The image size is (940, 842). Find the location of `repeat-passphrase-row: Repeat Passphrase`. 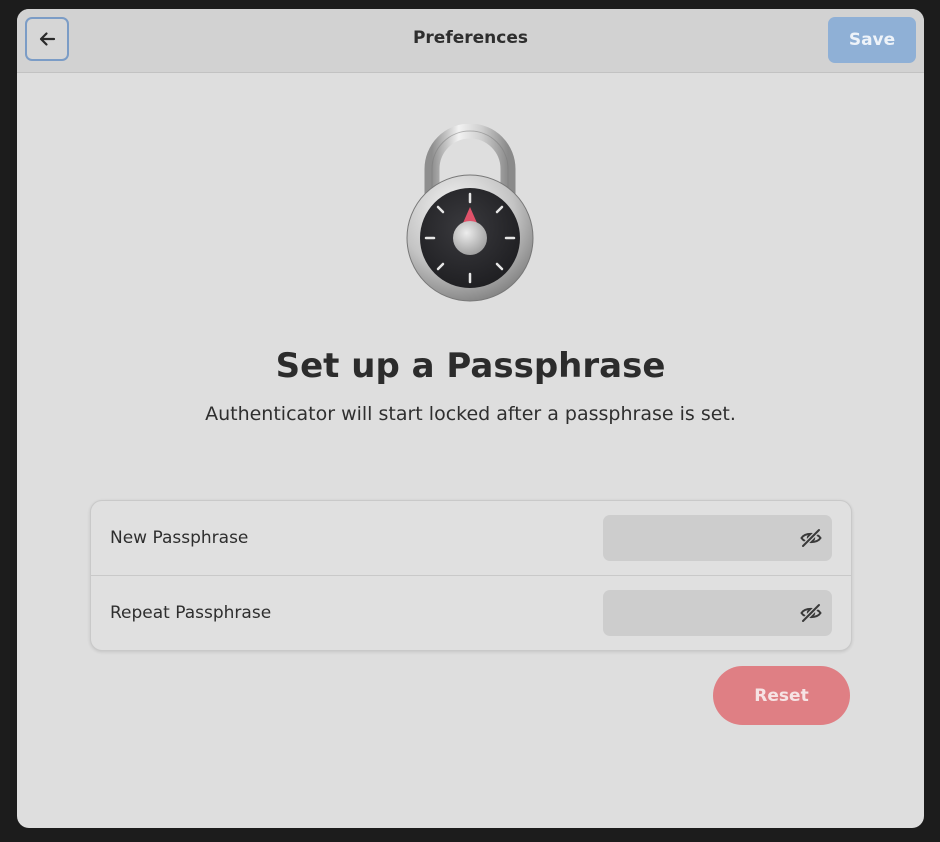

repeat-passphrase-row: Repeat Passphrase is located at coordinates (471, 613).